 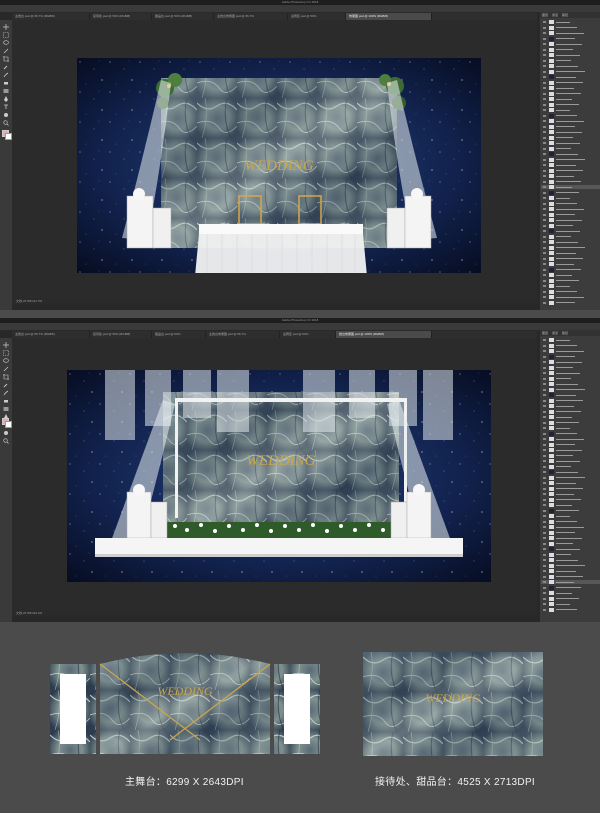 I want to click on move-icon, so click(x=6, y=345).